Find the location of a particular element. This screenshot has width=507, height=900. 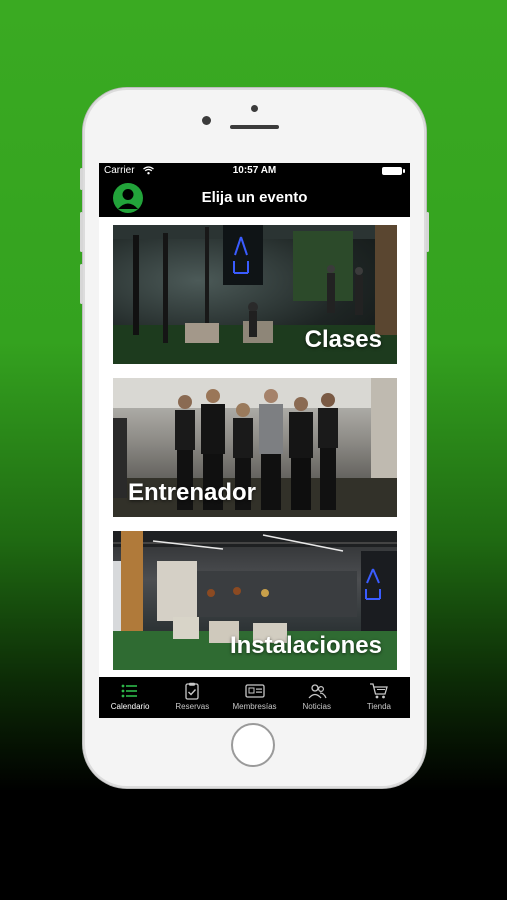

tab-calendario: Calendario is located at coordinates (130, 697).